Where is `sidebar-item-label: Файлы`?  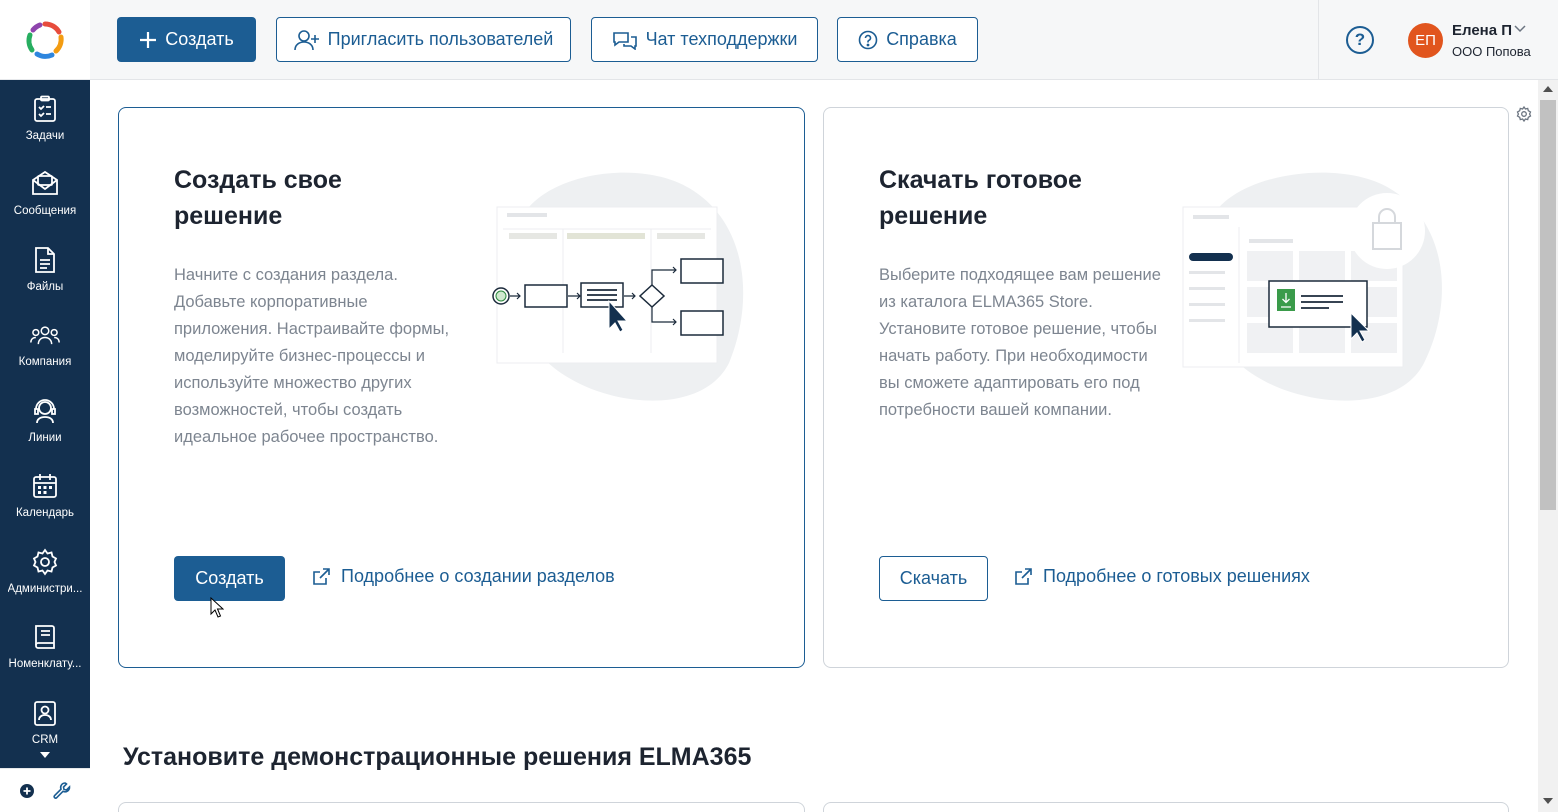 sidebar-item-label: Файлы is located at coordinates (45, 286).